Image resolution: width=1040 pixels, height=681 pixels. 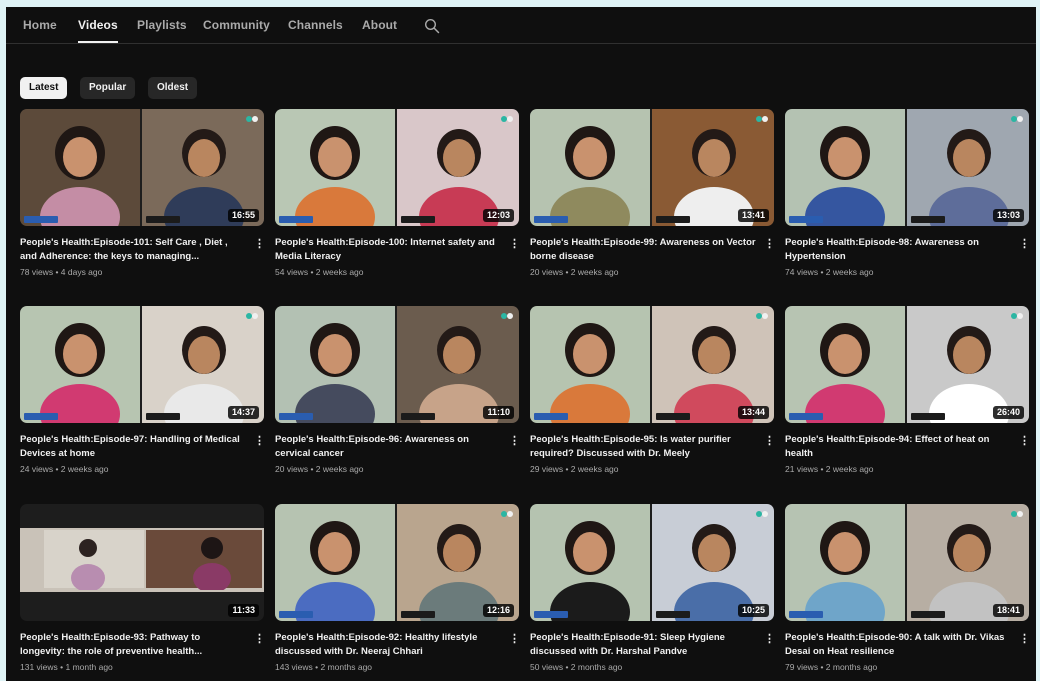 What do you see at coordinates (652, 562) in the screenshot?
I see `video-thumbnail: 10:25` at bounding box center [652, 562].